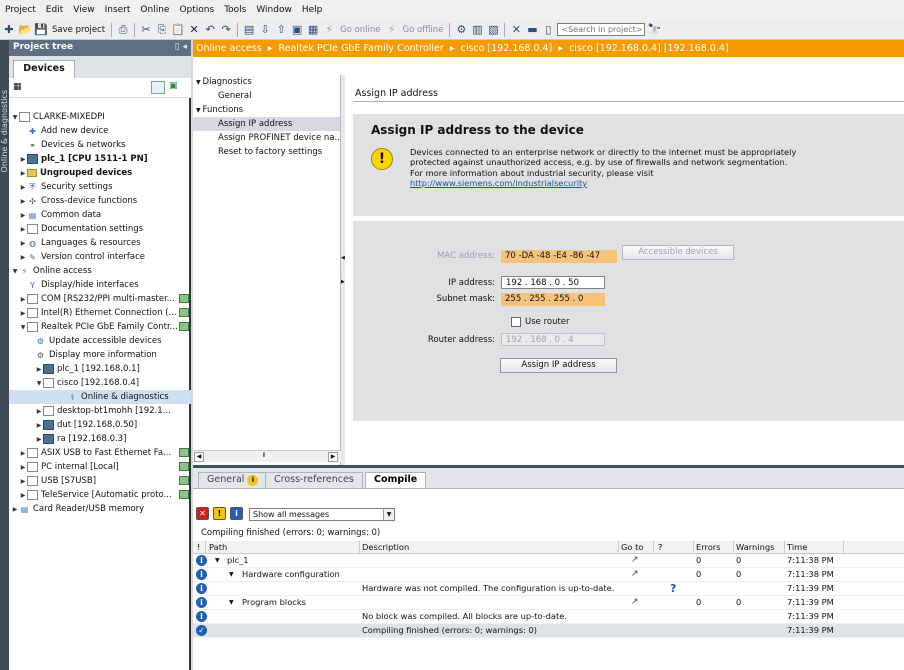  I want to click on new-project-icon: ✚, so click(9, 30).